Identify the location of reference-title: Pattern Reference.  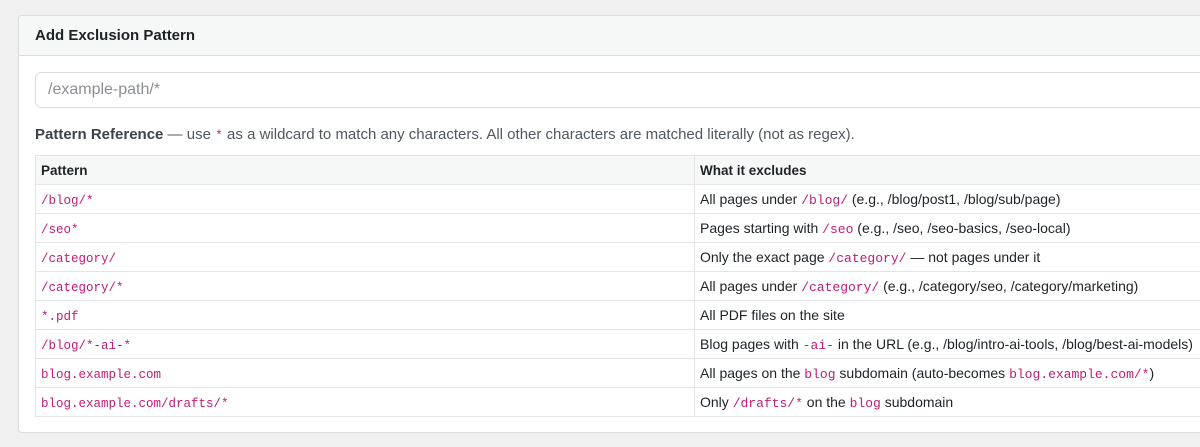
(99, 134).